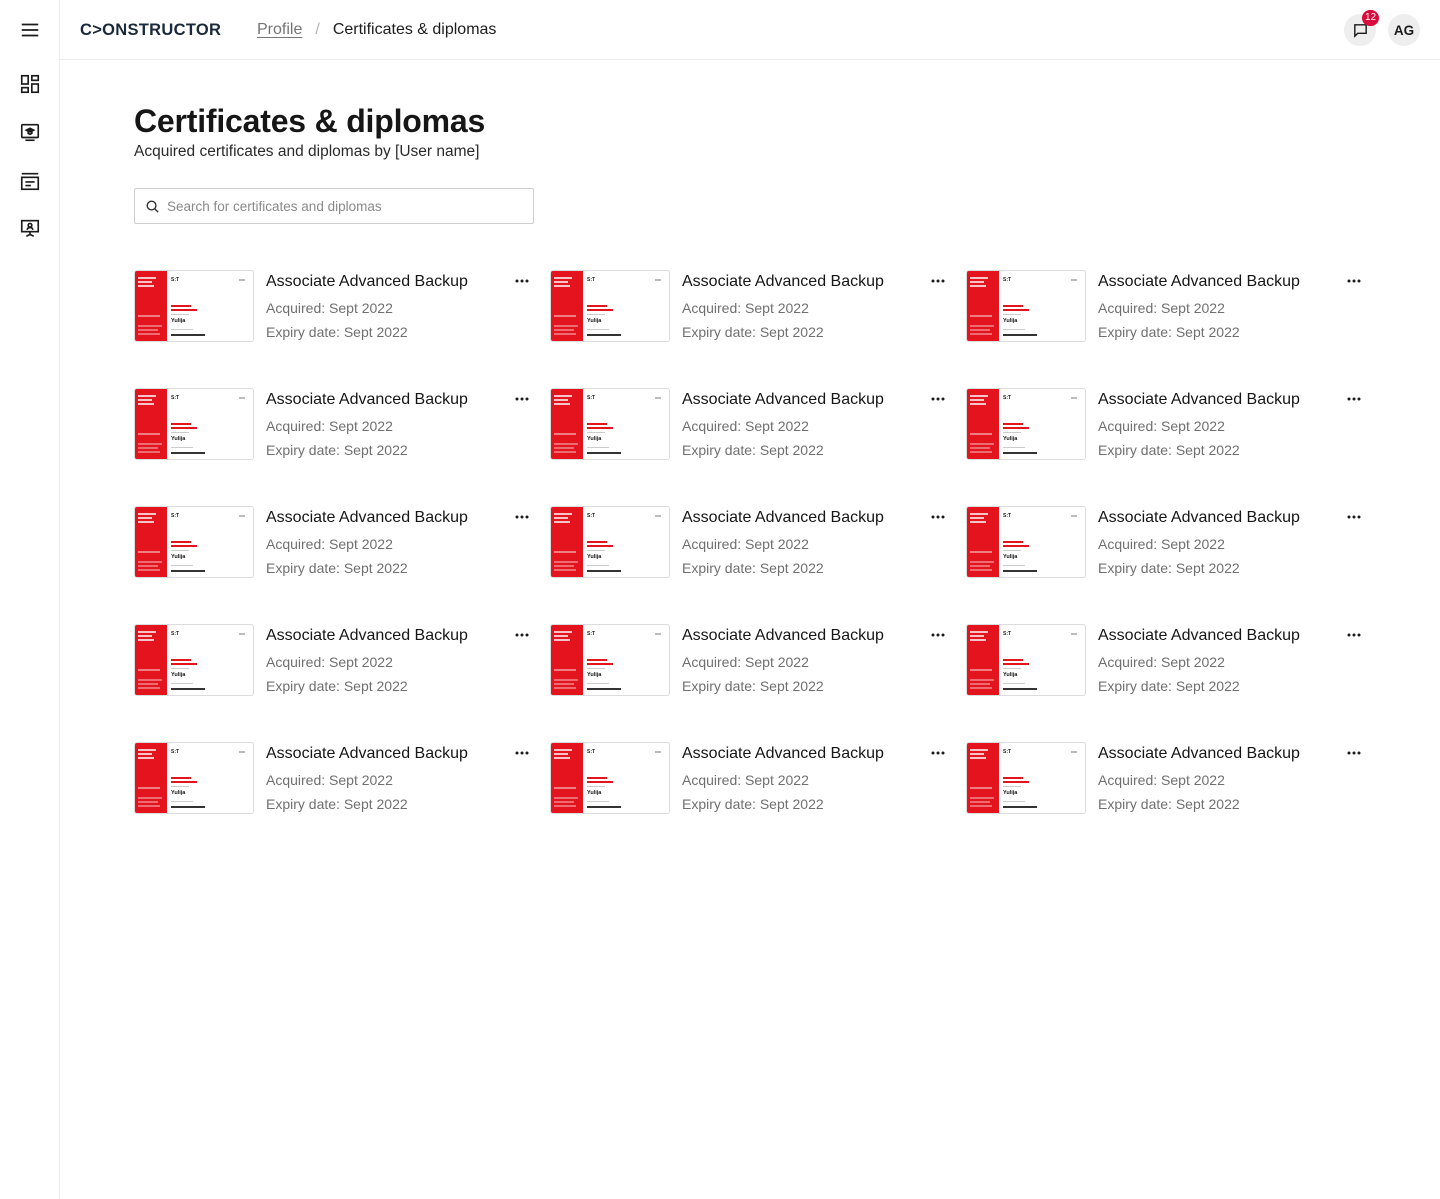  I want to click on constructor-logo: C>ONSTRUCTOR, so click(150, 30).